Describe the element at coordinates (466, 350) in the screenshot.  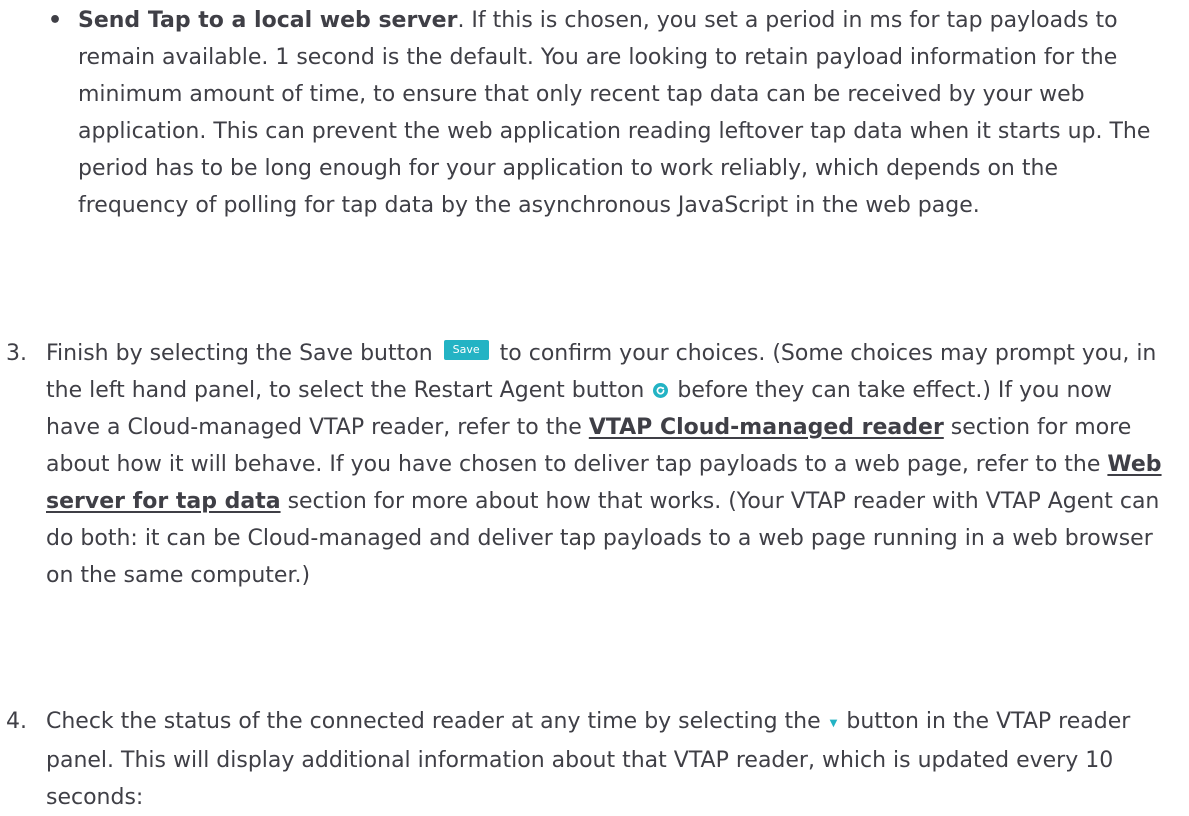
I see `save-button: Save` at that location.